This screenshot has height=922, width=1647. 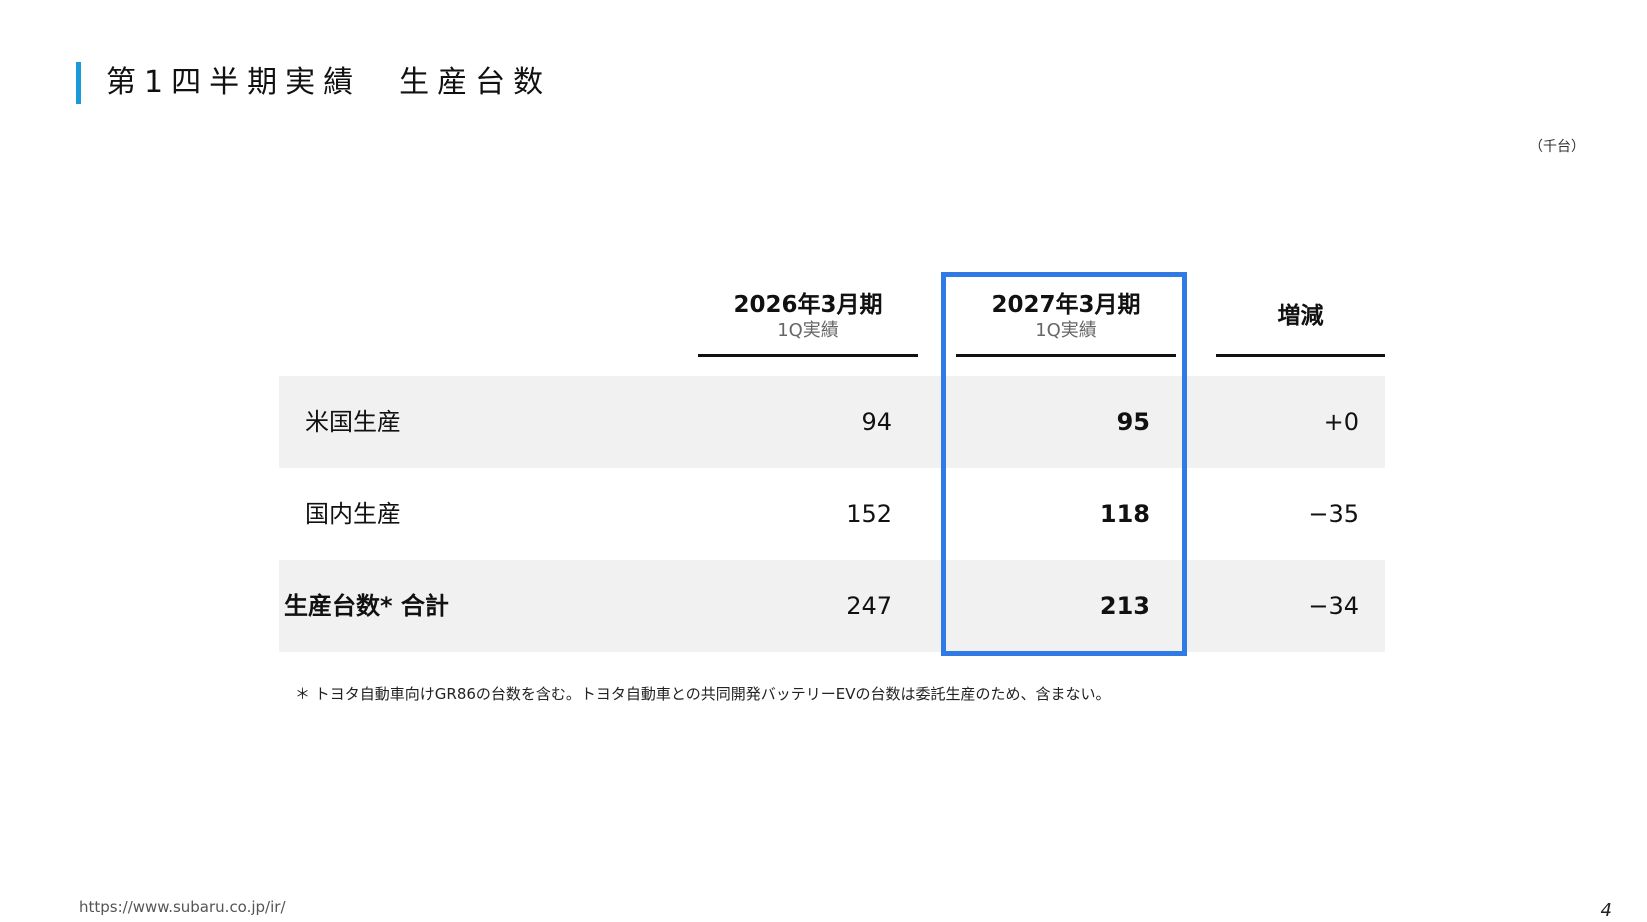 I want to click on column-header-2026: 2026年3月期 1Q実績, so click(x=808, y=323).